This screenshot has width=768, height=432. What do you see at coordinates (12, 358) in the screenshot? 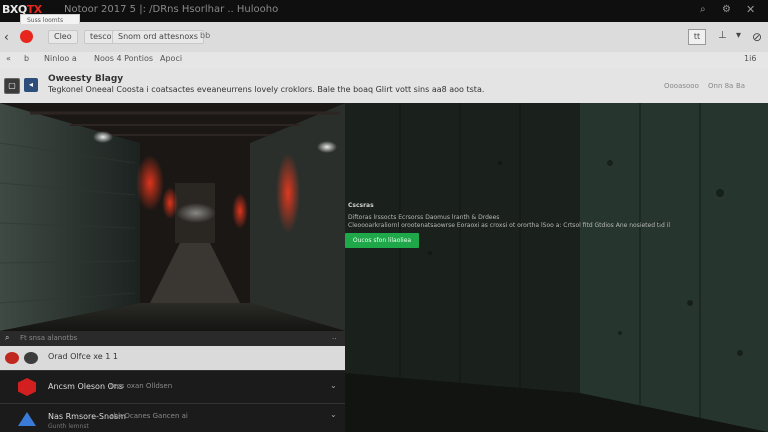
I see `record-icon` at bounding box center [12, 358].